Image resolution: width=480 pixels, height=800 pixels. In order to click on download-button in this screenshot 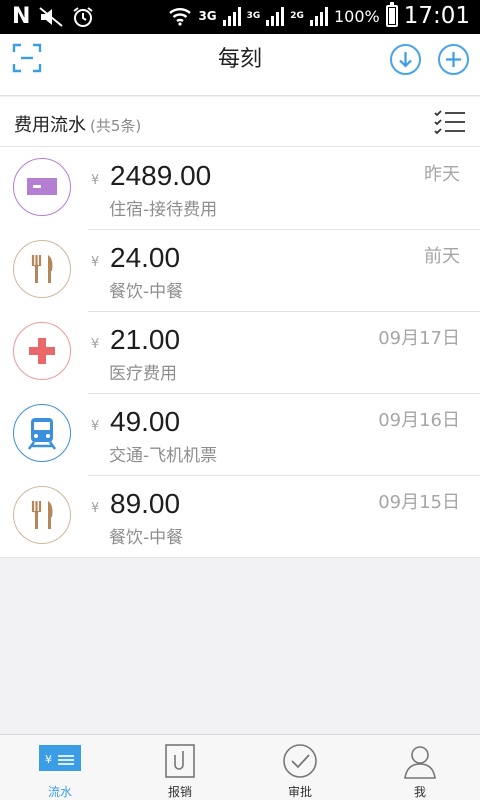, I will do `click(405, 59)`.